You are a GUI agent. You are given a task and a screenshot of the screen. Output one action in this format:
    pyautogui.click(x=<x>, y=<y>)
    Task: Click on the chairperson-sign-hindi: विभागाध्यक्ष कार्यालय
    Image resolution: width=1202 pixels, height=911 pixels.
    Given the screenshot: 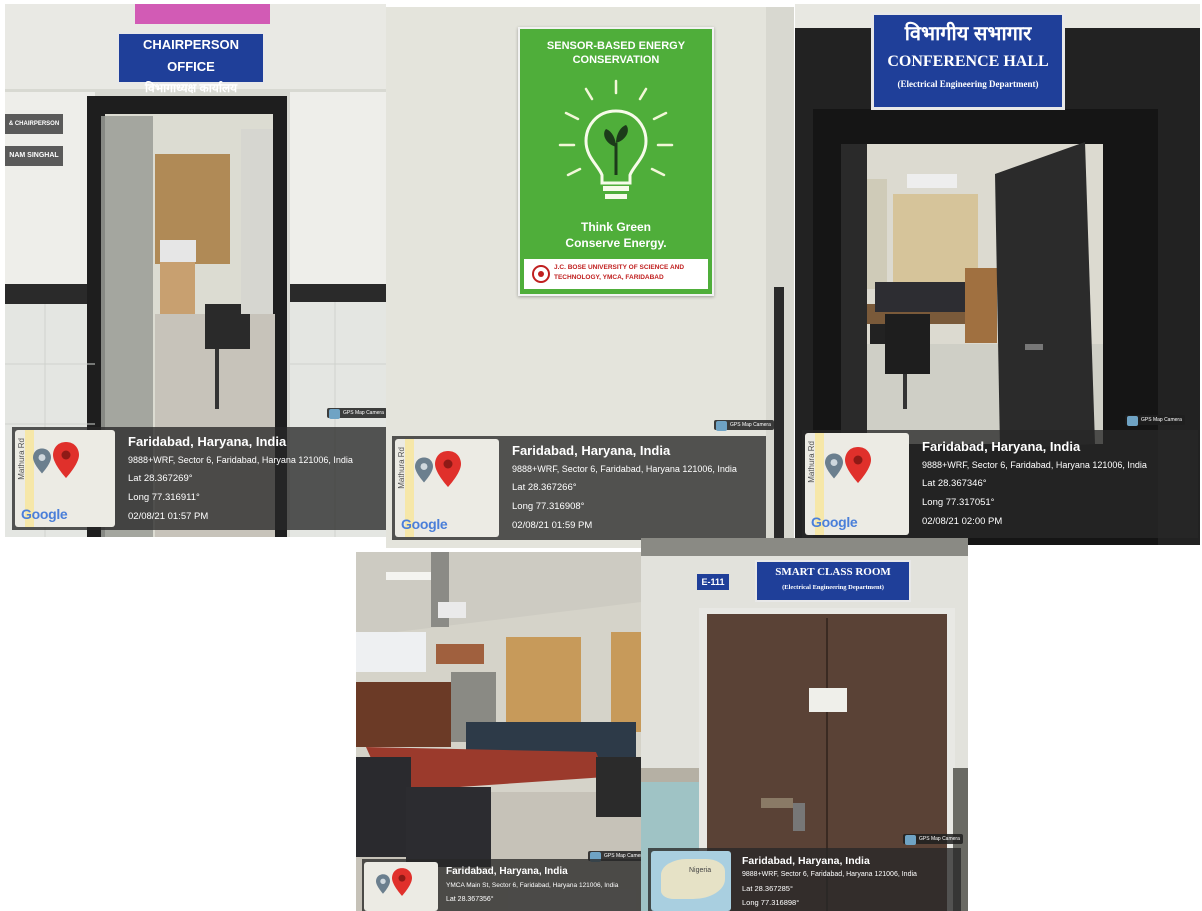 What is the action you would take?
    pyautogui.click(x=191, y=88)
    